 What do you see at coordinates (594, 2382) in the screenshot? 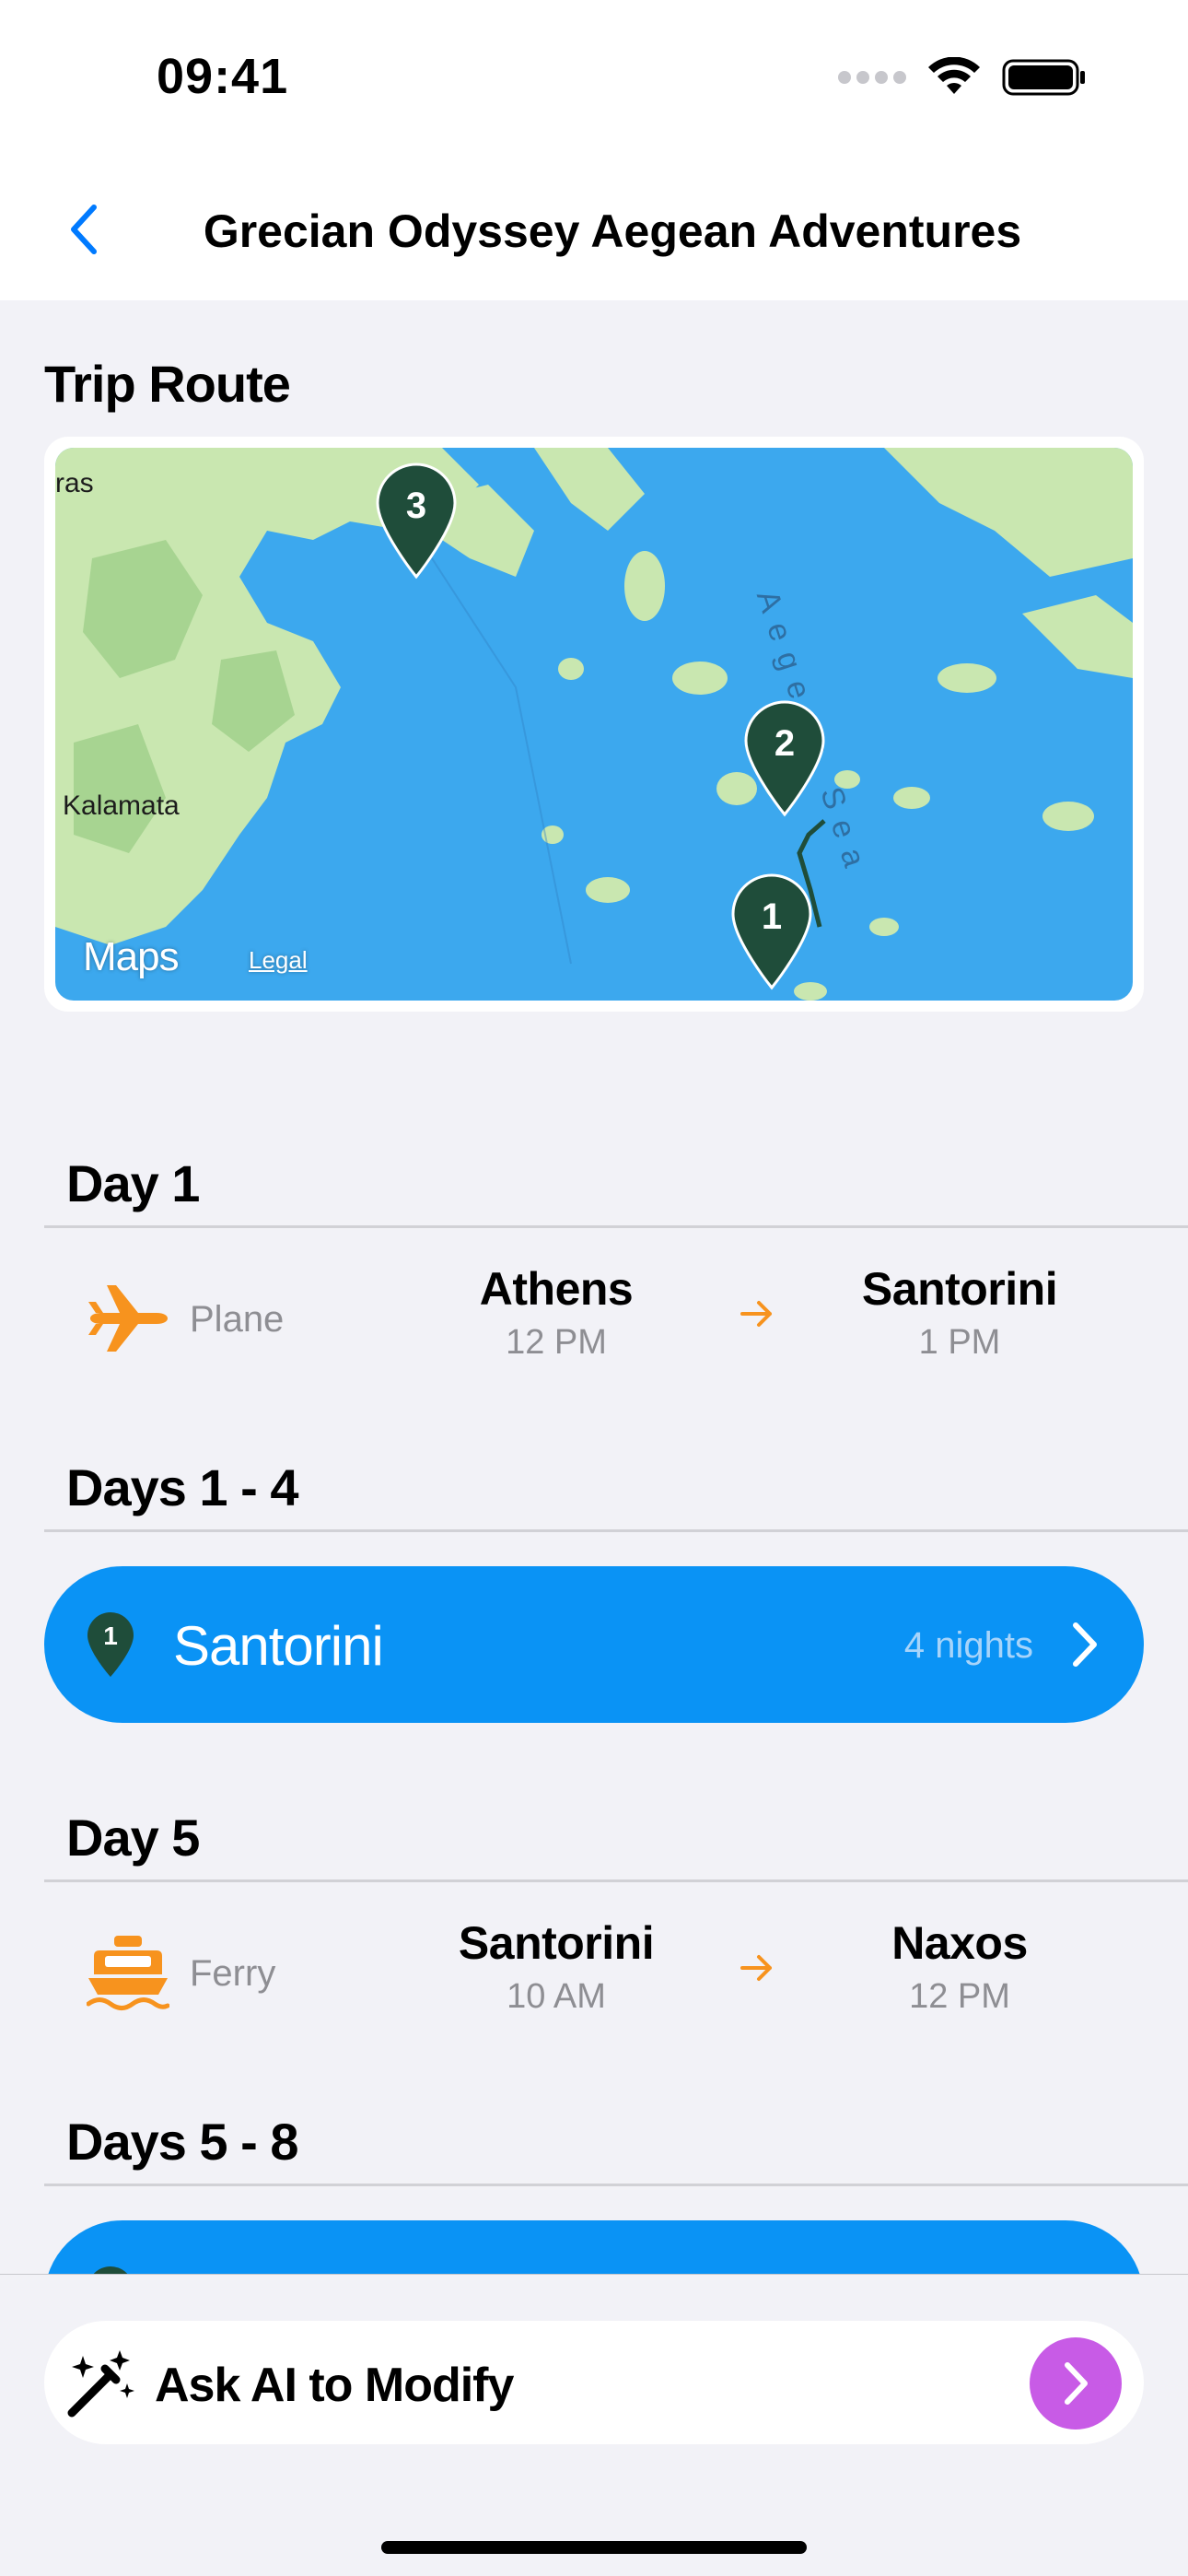
I see `ask-ai-input: Ask AI to Modify` at bounding box center [594, 2382].